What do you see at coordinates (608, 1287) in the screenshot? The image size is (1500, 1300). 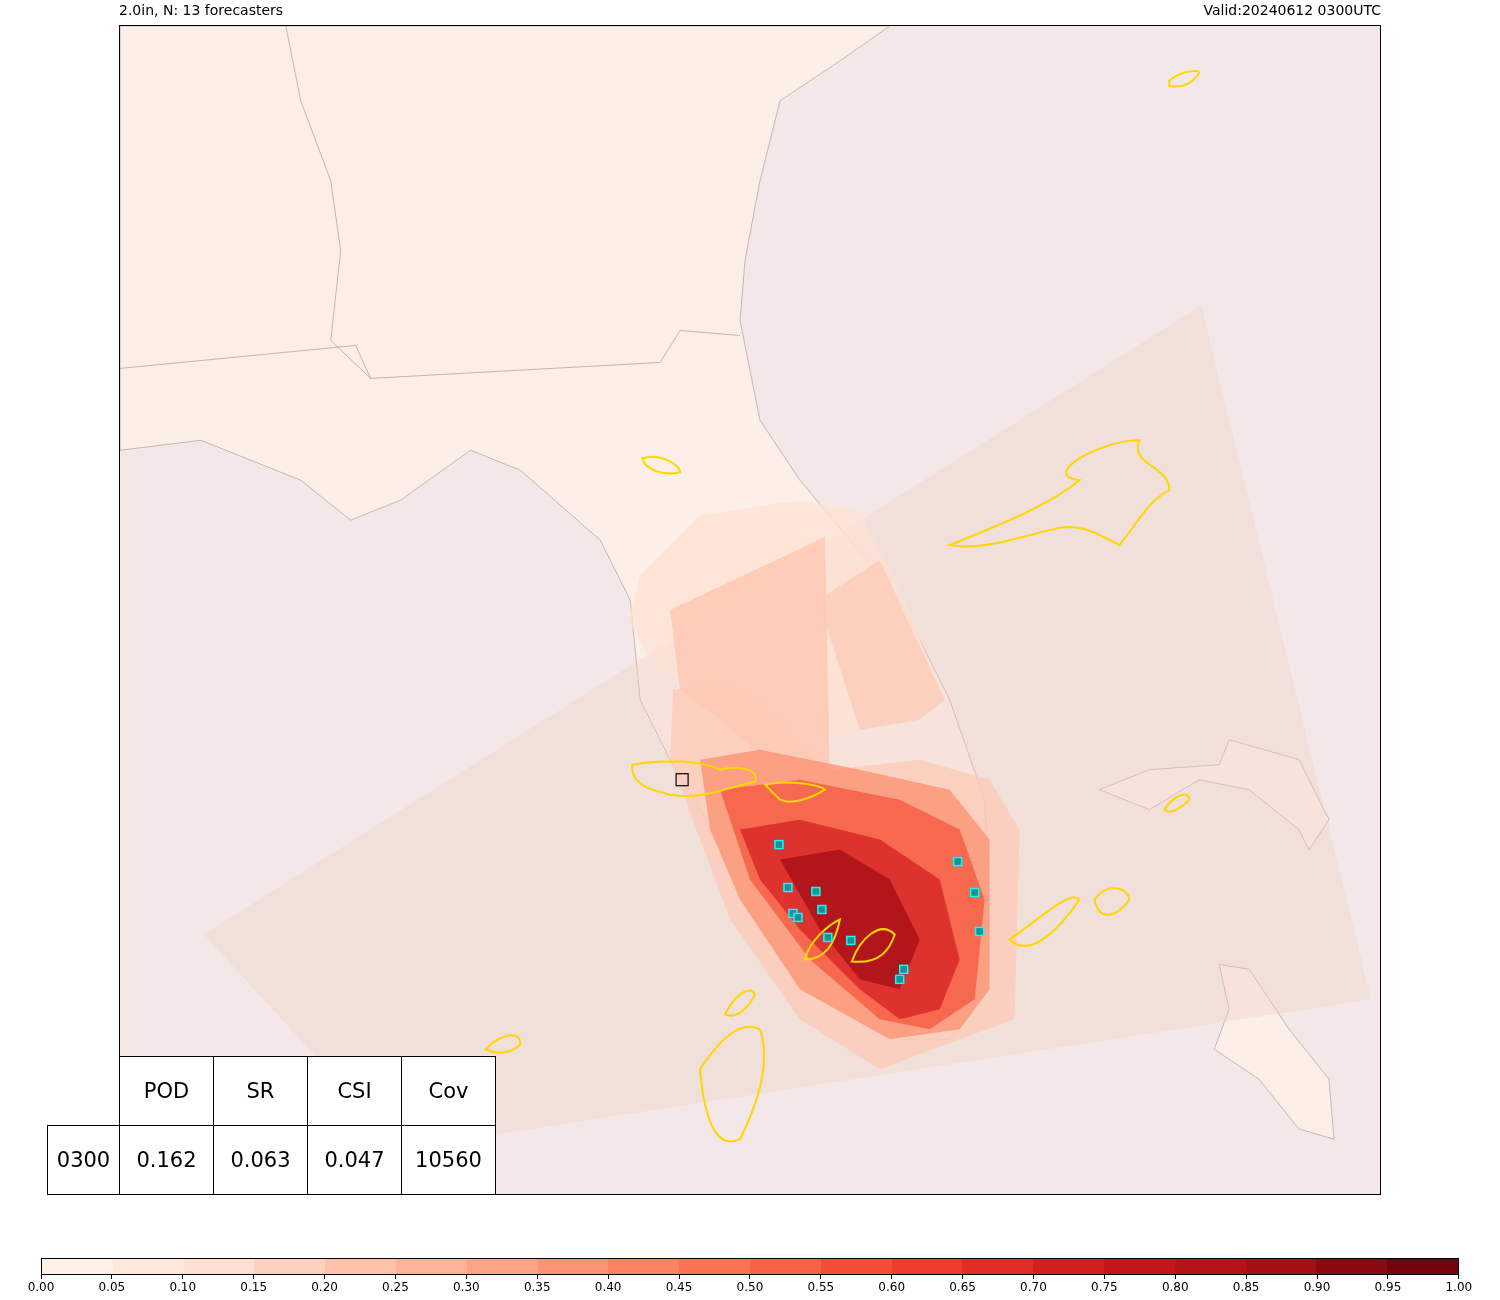 I see `colorbar-tick-label: 0.40` at bounding box center [608, 1287].